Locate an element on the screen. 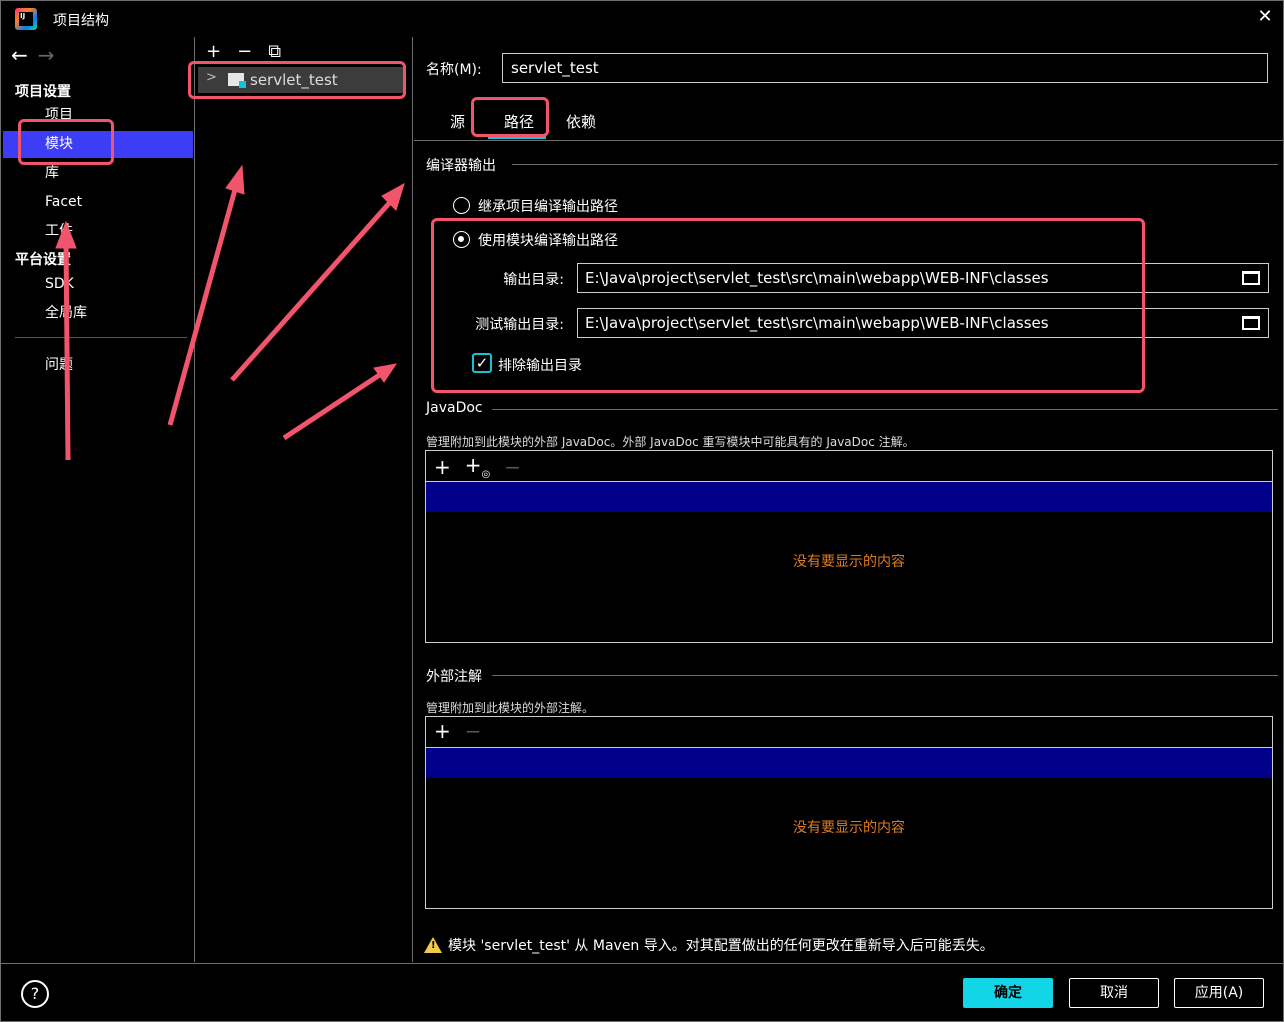 The image size is (1284, 1022). tree-item-servlet-test: > servlet_test is located at coordinates (301, 80).